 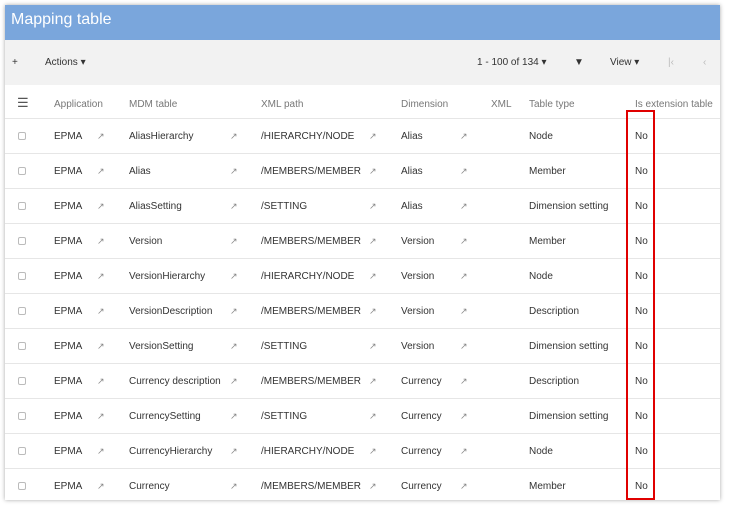 I want to click on filter-icon: ▼, so click(x=579, y=62).